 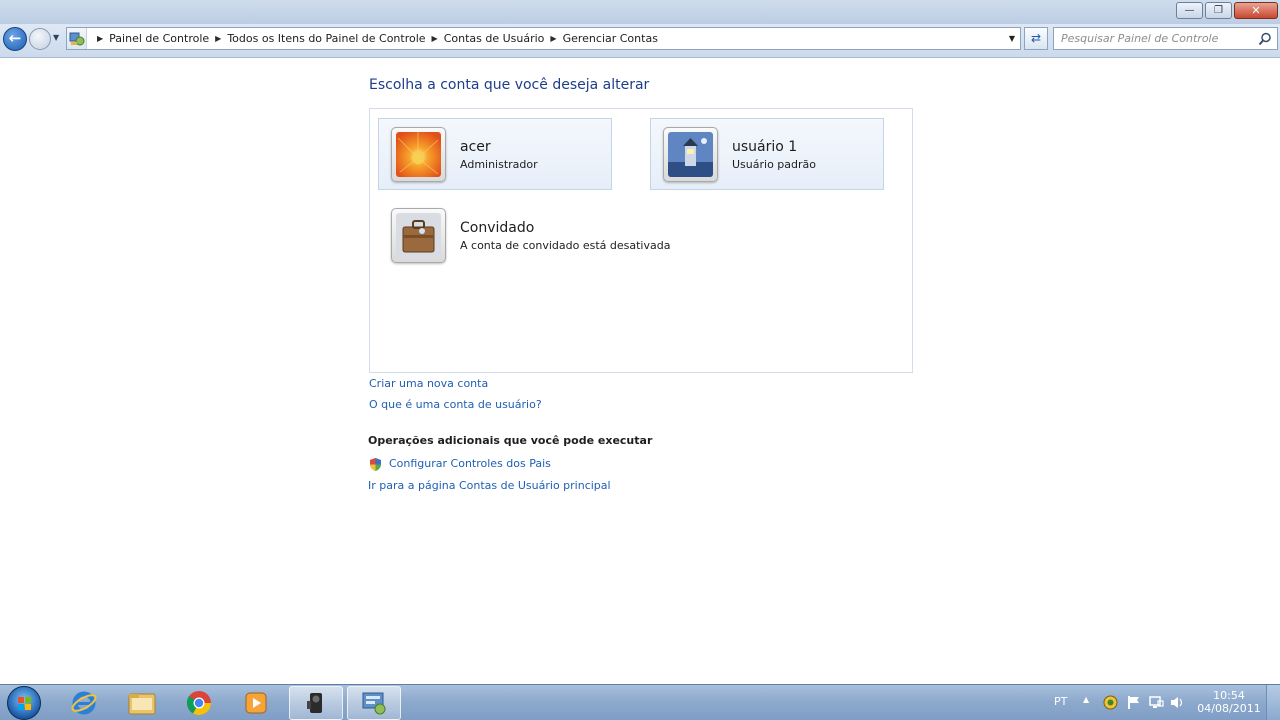 I want to click on clock-time: 10:54, so click(x=1229, y=695).